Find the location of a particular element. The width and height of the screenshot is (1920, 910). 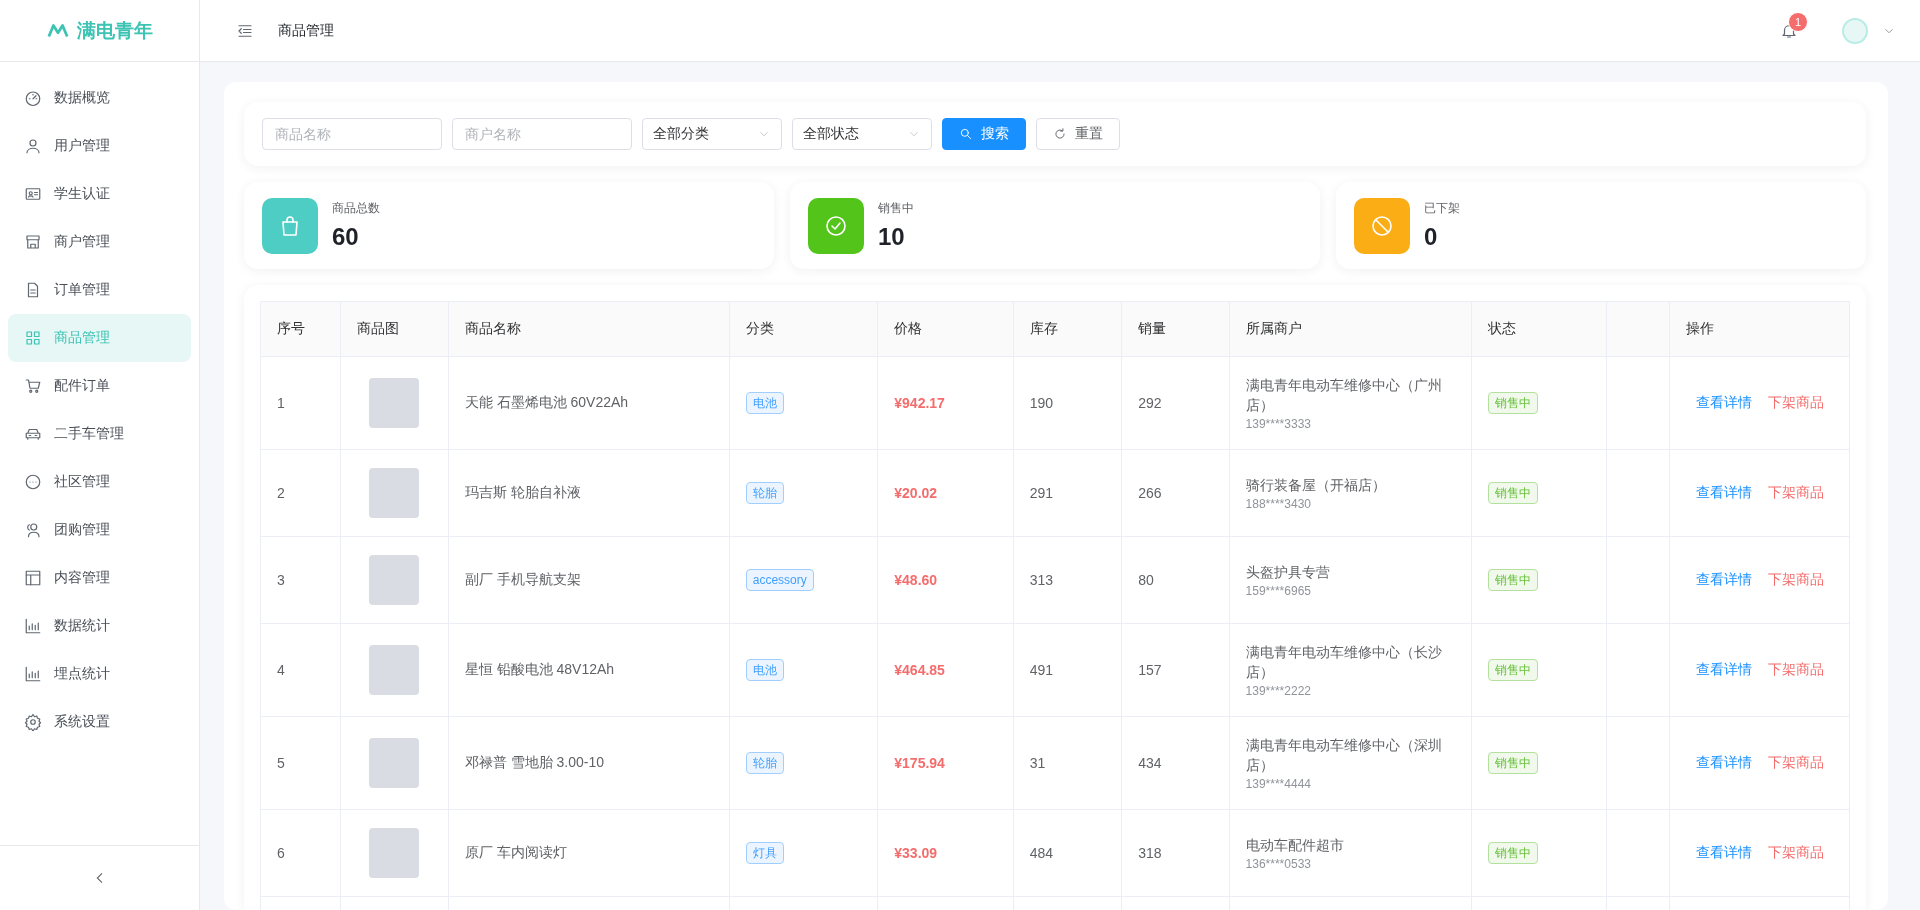

sidebar-item: 埋点统计 is located at coordinates (99, 674).